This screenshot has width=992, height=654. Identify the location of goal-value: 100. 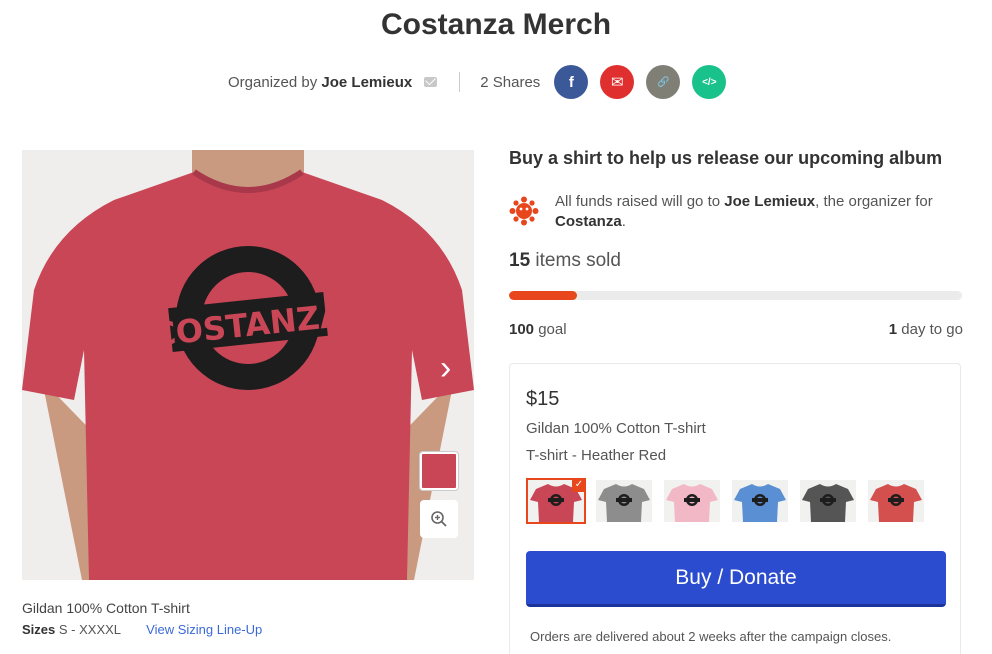
(522, 329).